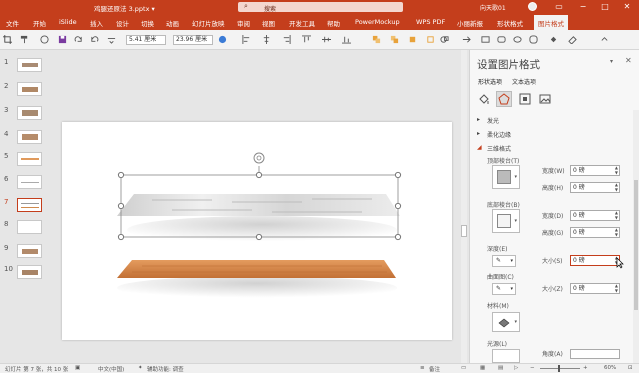 This screenshot has height=373, width=639. Describe the element at coordinates (532, 368) in the screenshot. I see `zoom-out-icon: −` at that location.